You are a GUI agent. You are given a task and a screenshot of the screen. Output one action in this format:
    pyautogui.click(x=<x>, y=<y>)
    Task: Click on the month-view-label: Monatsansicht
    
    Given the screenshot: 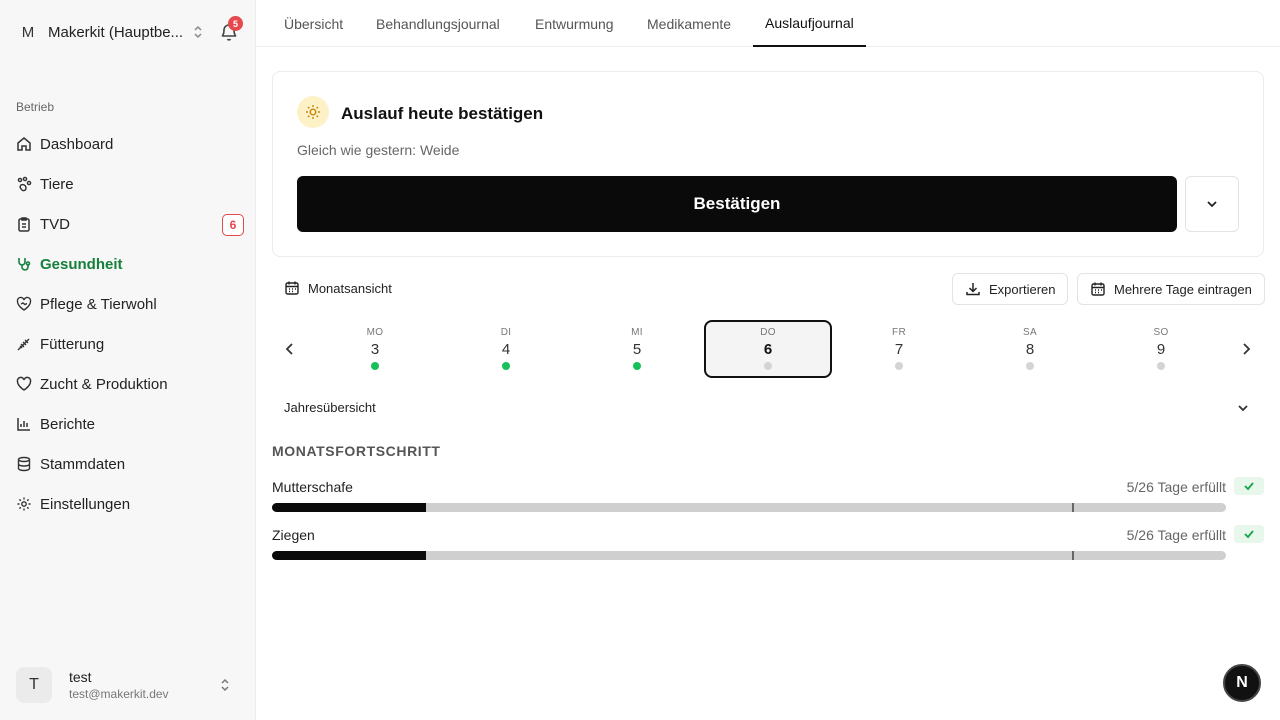 What is the action you would take?
    pyautogui.click(x=350, y=288)
    